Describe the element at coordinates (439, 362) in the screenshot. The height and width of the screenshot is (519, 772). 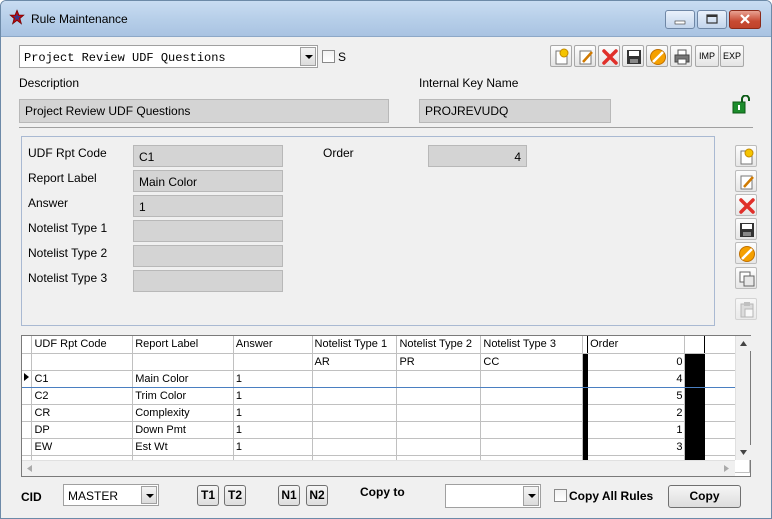
I see `cell-notelist-type-2: PR` at that location.